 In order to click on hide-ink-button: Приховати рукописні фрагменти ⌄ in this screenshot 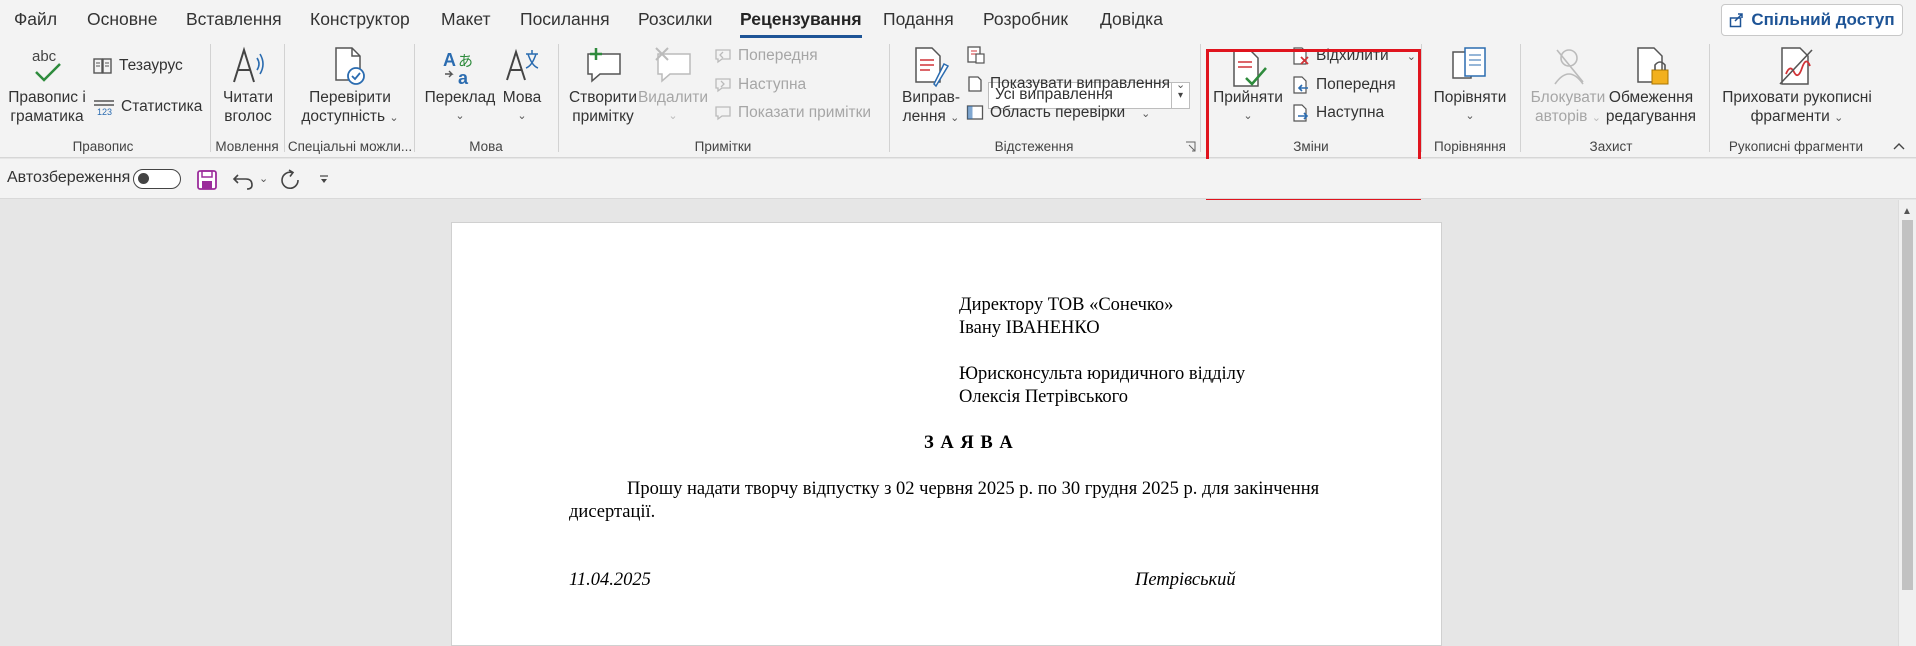, I will do `click(1797, 108)`.